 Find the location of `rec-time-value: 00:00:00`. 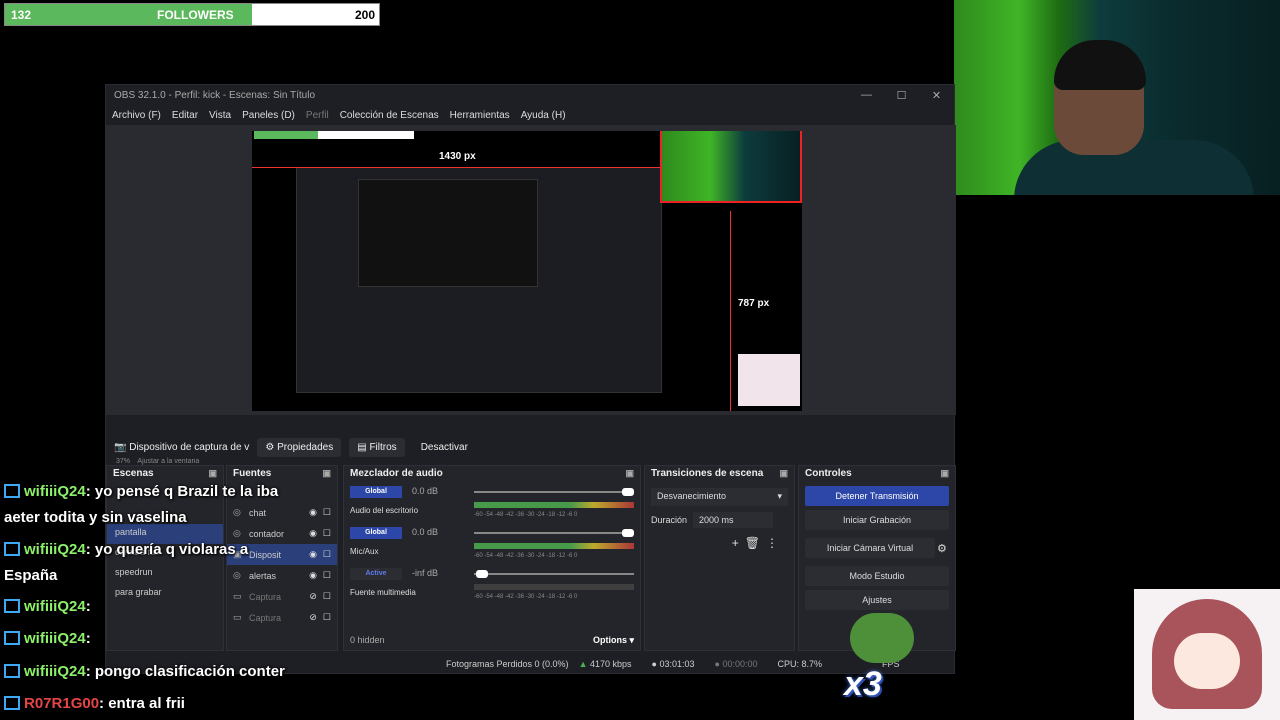

rec-time-value: 00:00:00 is located at coordinates (740, 664).